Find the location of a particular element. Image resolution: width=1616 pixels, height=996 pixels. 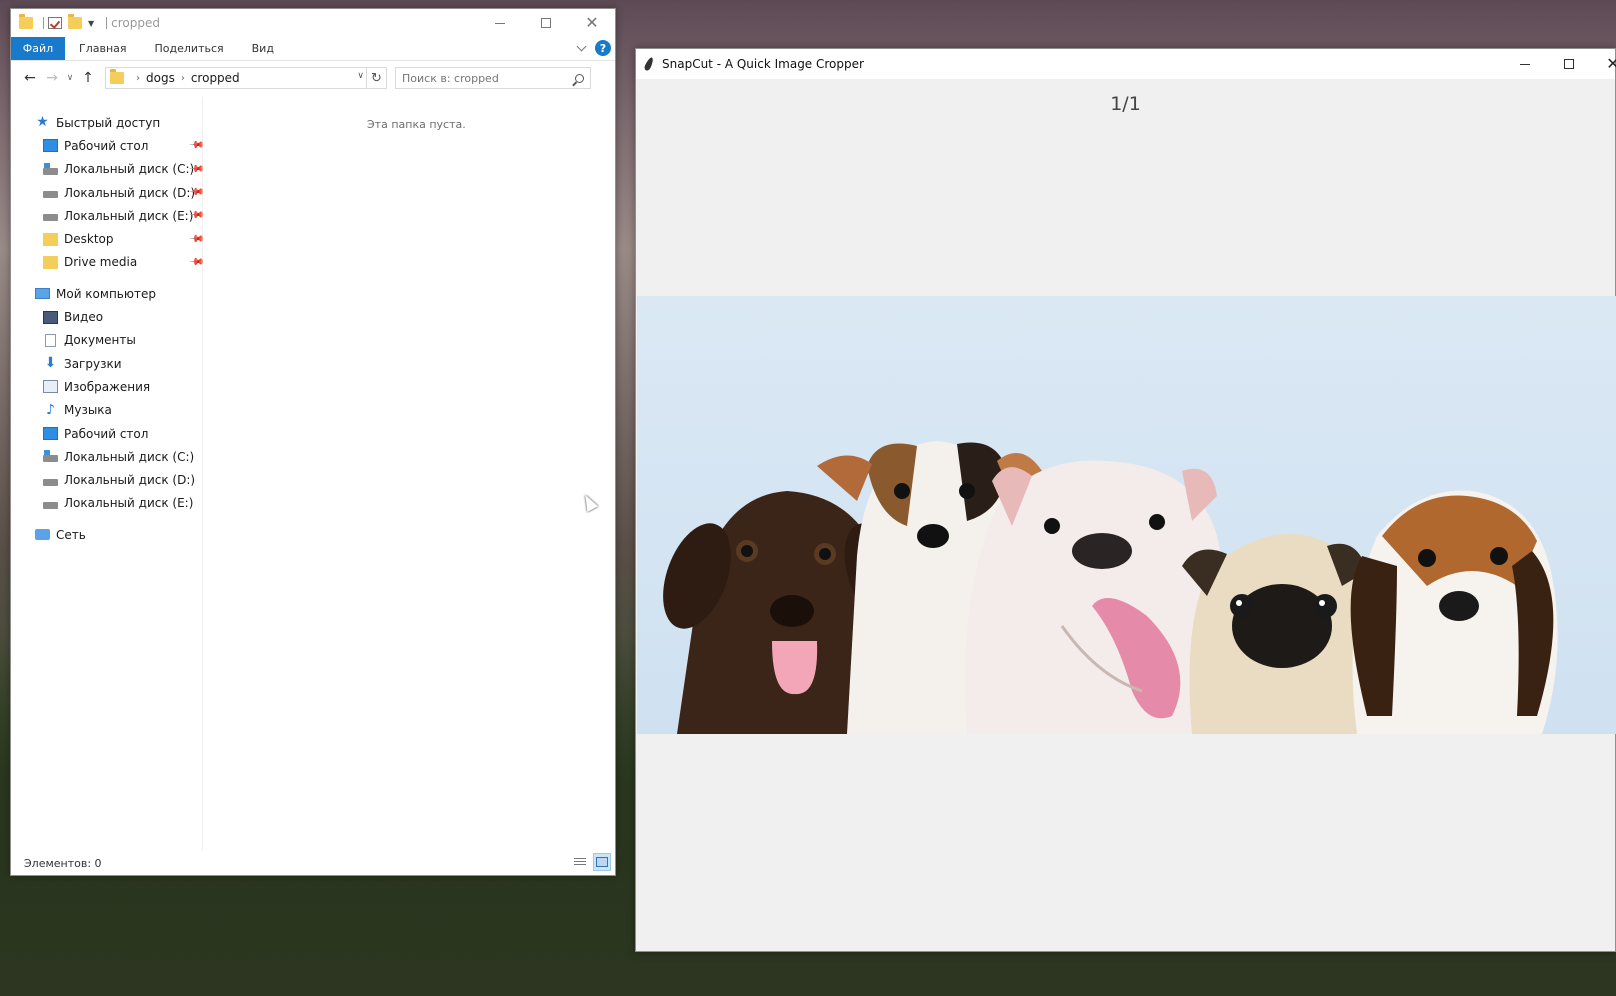

nav-item-drive-e-2: Локальный диск (E:) is located at coordinates (106, 503).